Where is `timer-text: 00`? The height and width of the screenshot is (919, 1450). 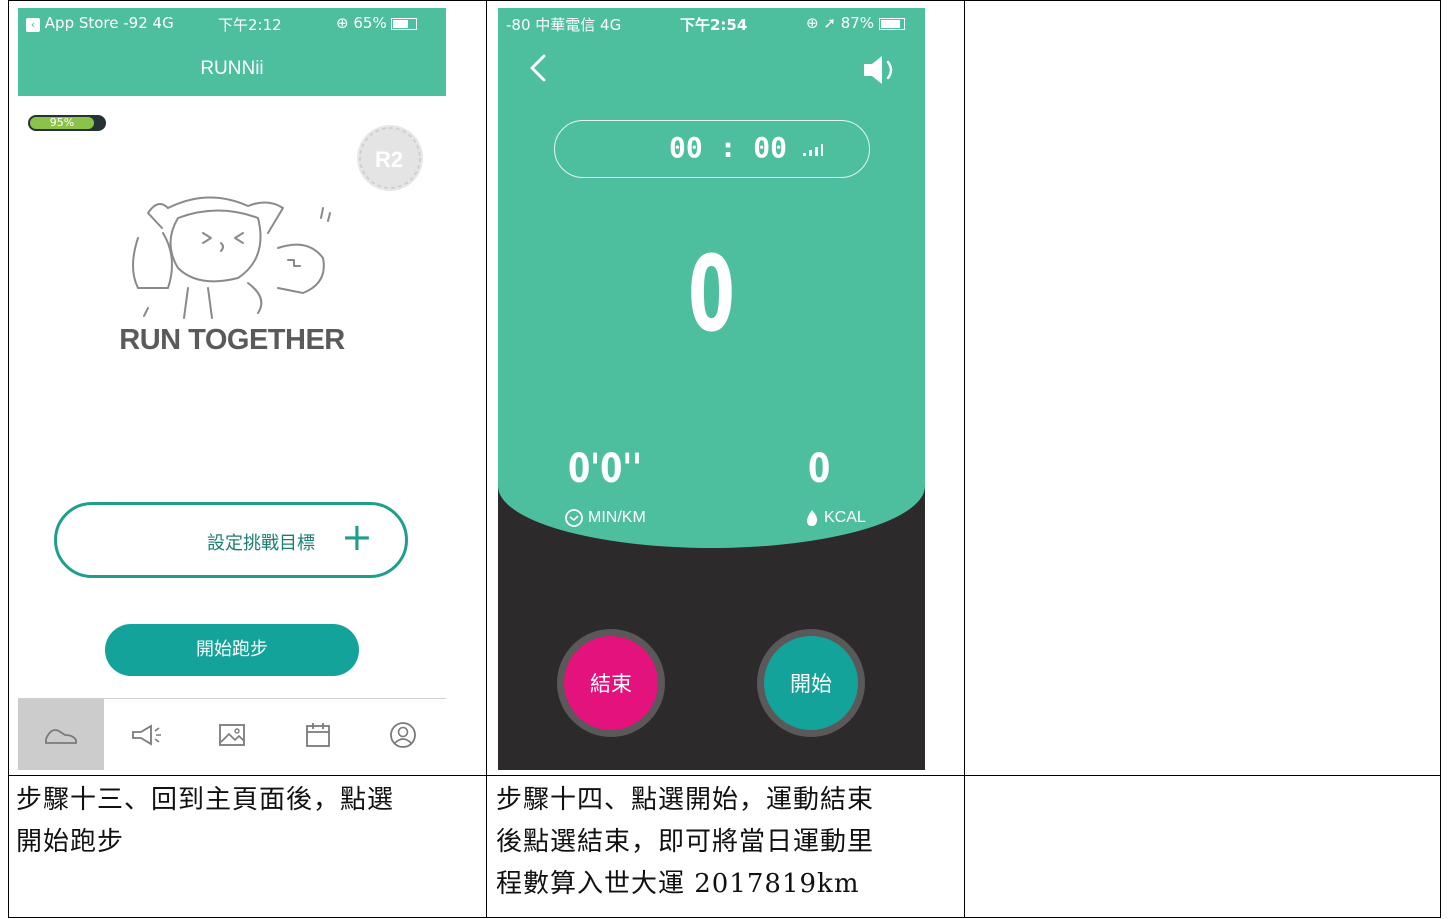
timer-text: 00 is located at coordinates (728, 147).